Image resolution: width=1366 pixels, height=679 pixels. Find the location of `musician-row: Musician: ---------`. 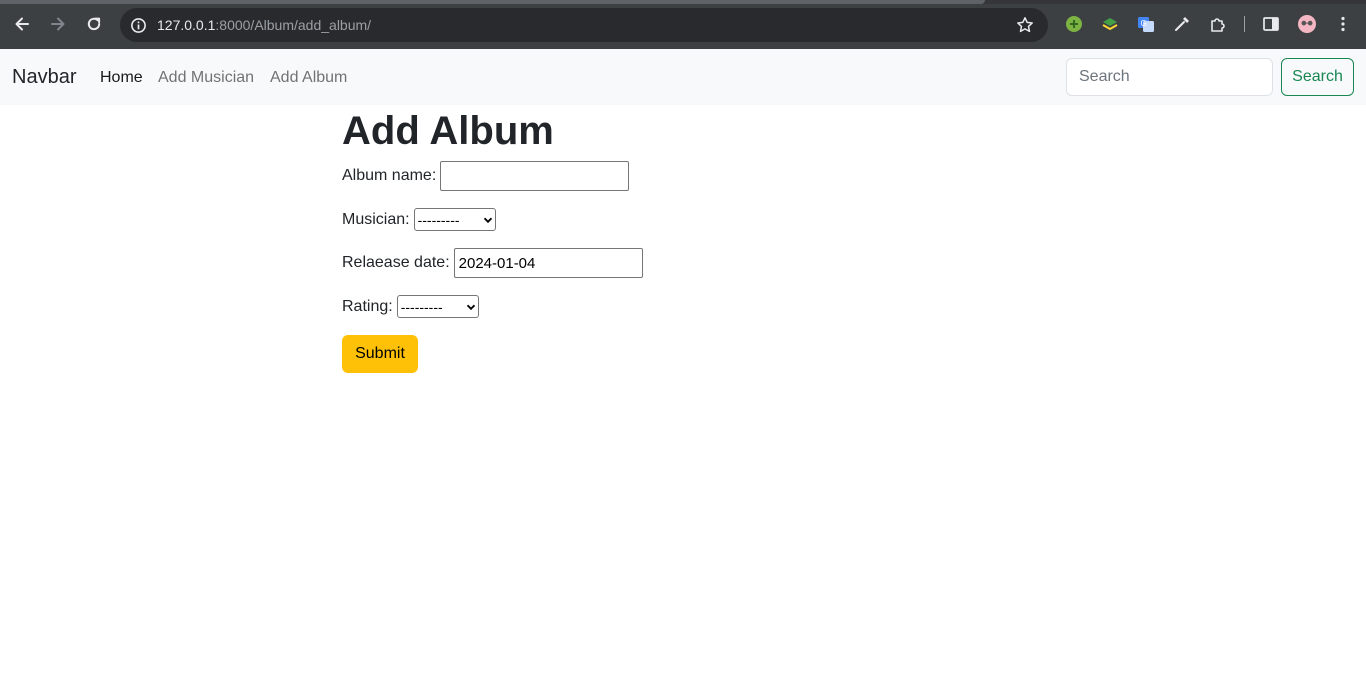

musician-row: Musician: --------- is located at coordinates (419, 219).